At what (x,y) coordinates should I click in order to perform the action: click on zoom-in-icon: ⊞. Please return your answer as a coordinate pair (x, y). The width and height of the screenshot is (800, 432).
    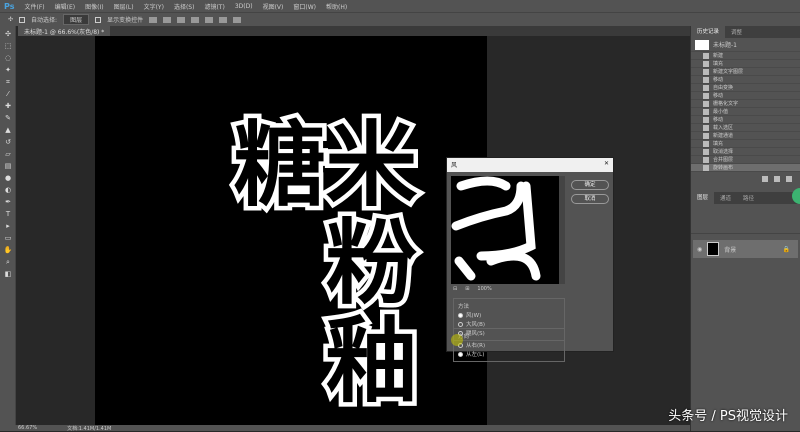
    Looking at the image, I should click on (467, 289).